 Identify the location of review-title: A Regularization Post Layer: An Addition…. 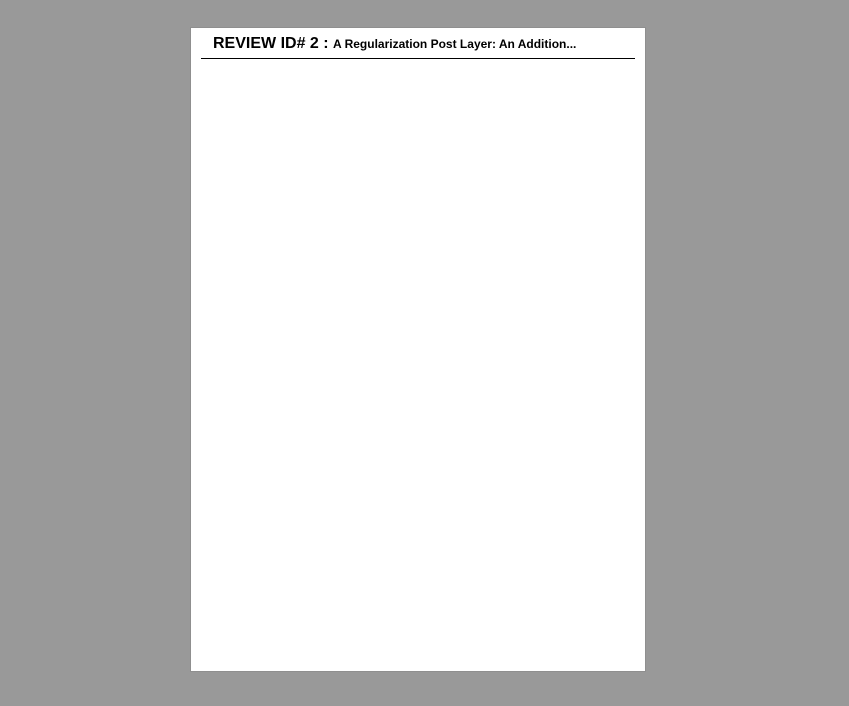
(455, 44).